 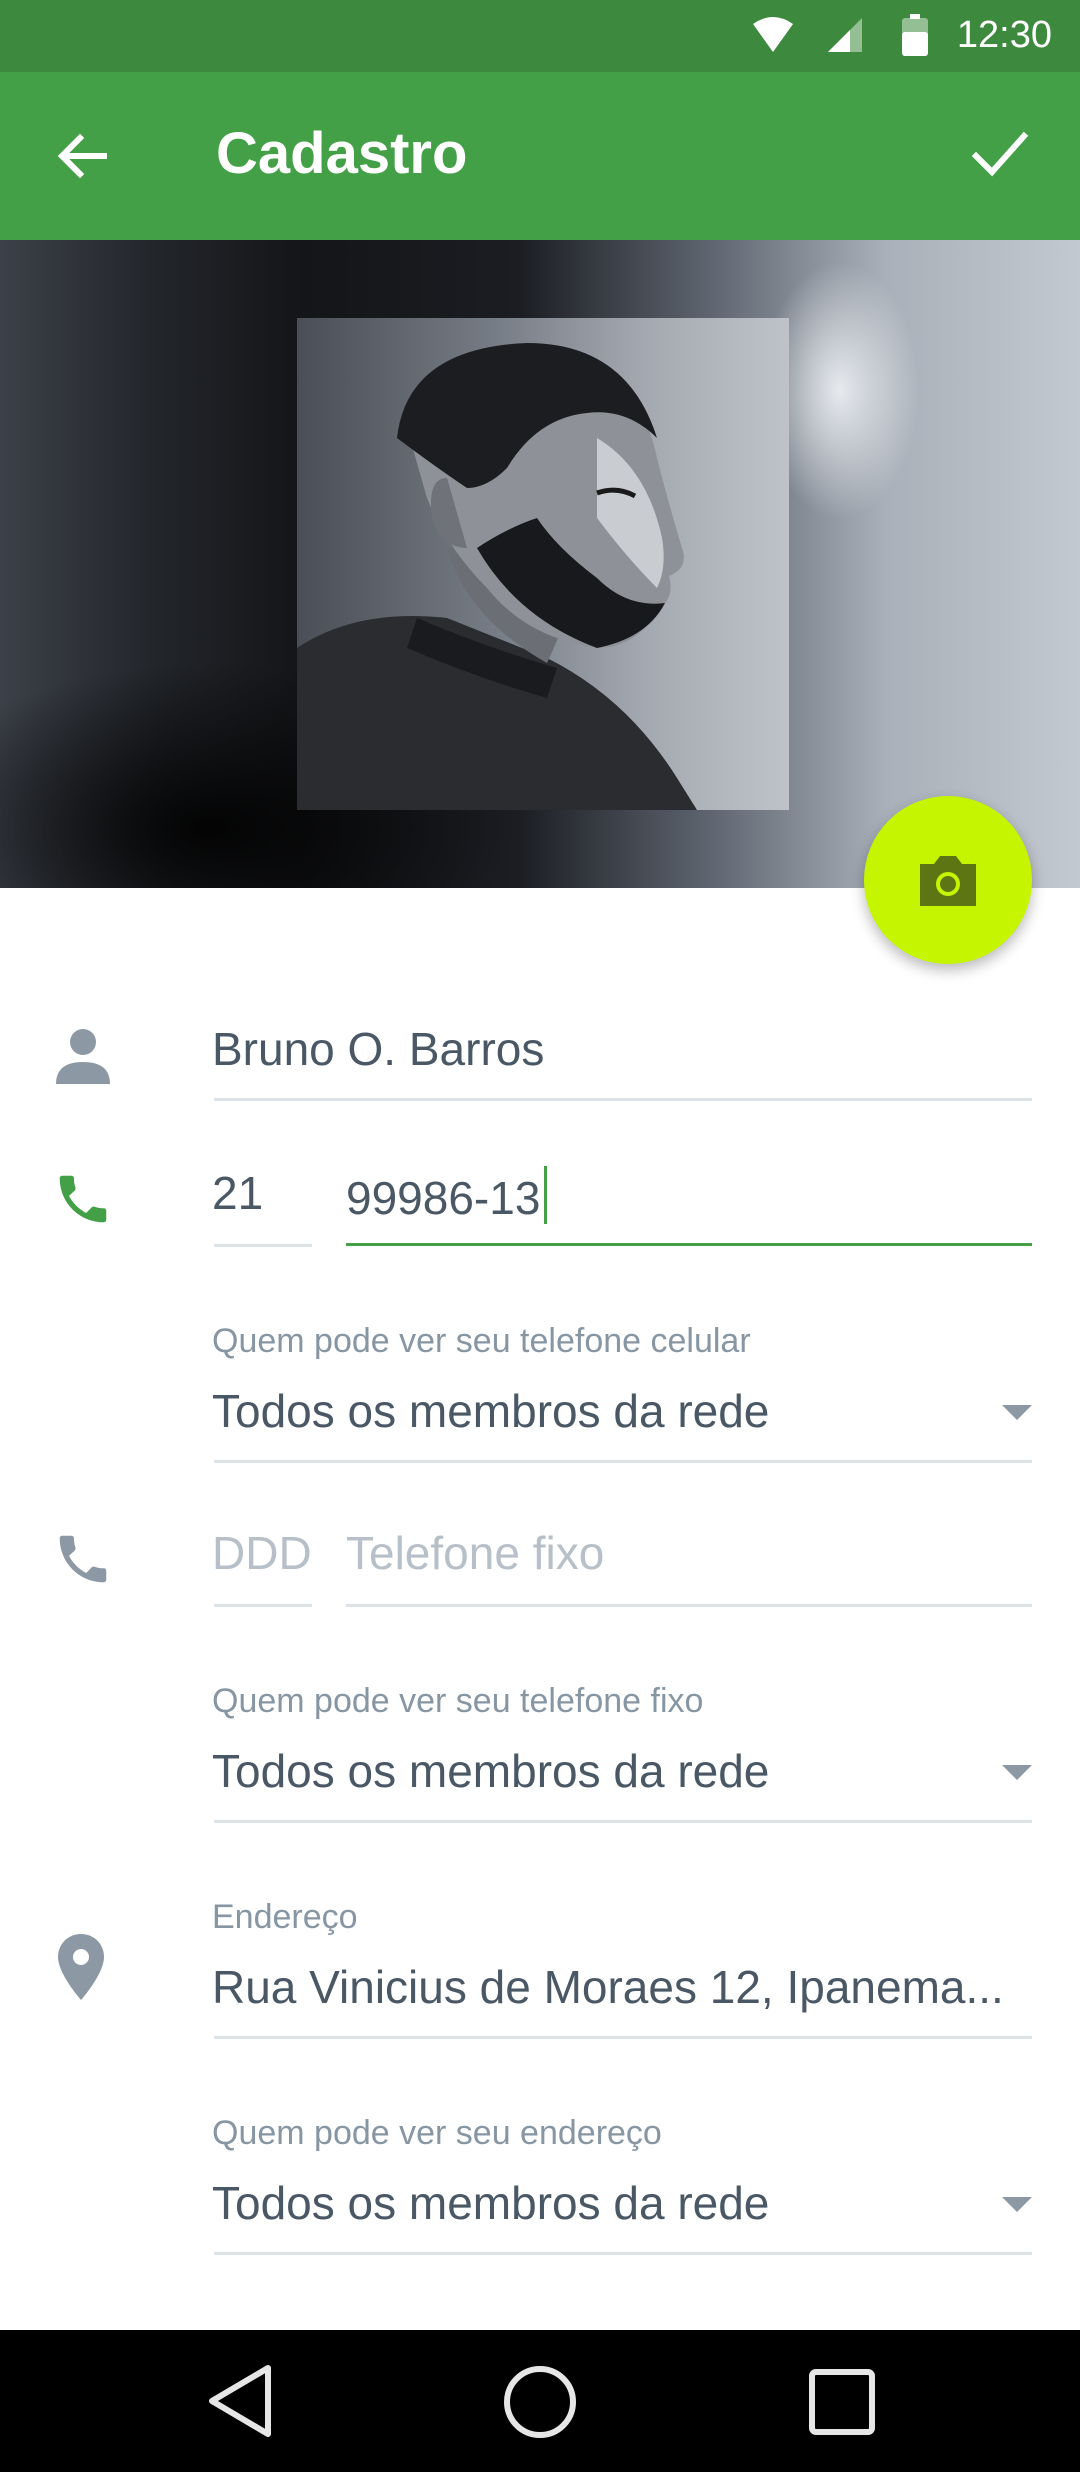 I want to click on nav-back-icon, so click(x=240, y=2401).